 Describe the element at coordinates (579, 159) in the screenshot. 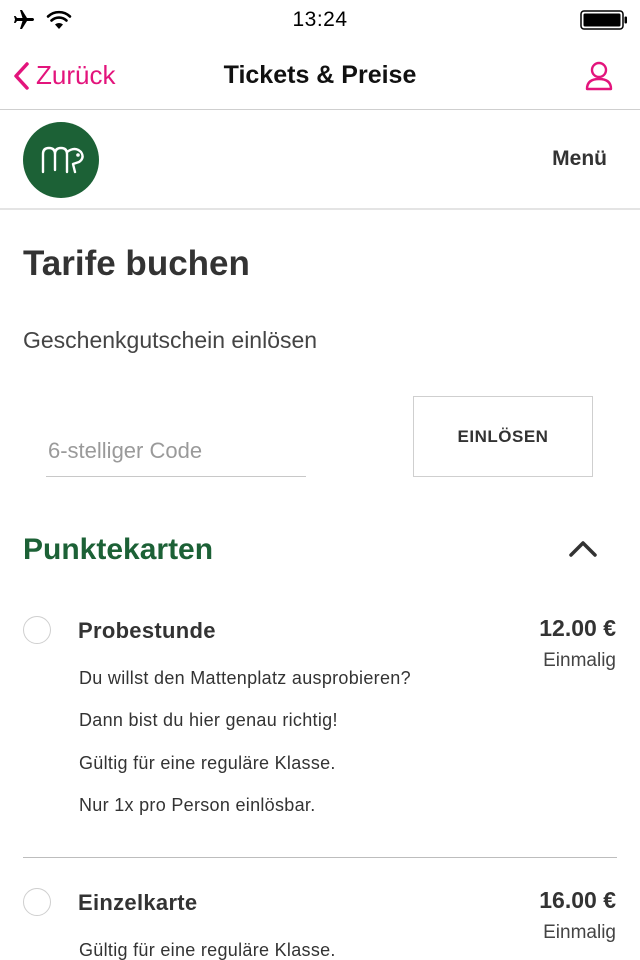

I see `menu-button: Menü` at that location.